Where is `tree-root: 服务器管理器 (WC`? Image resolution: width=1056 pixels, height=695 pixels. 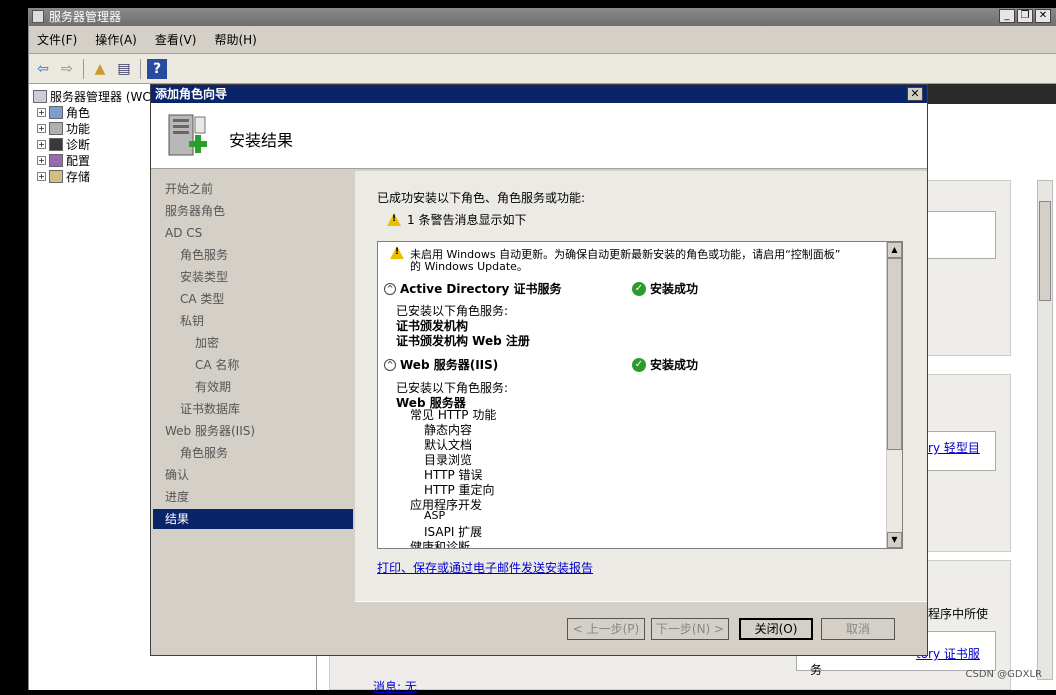 tree-root: 服务器管理器 (WC is located at coordinates (92, 96).